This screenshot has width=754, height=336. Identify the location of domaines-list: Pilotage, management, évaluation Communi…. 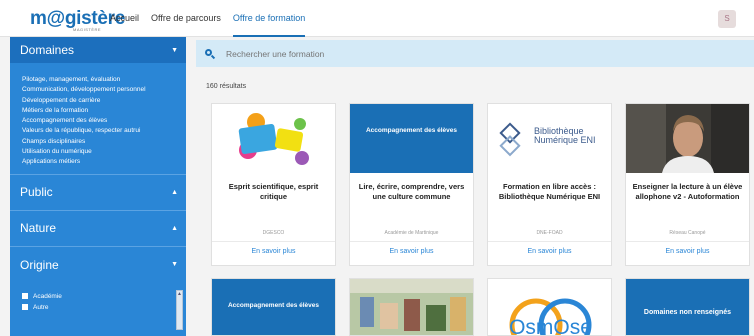
(98, 115).